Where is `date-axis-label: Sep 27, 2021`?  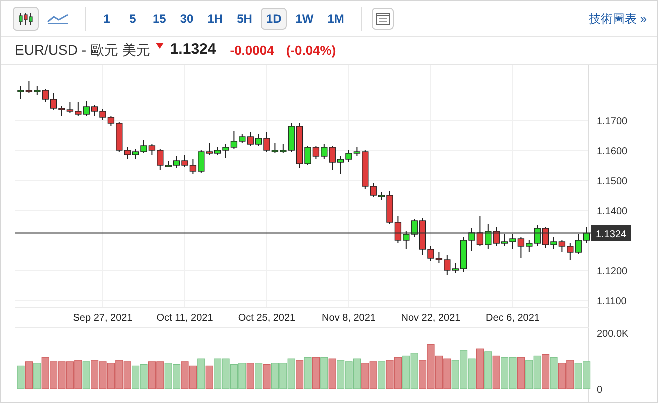
date-axis-label: Sep 27, 2021 is located at coordinates (103, 318).